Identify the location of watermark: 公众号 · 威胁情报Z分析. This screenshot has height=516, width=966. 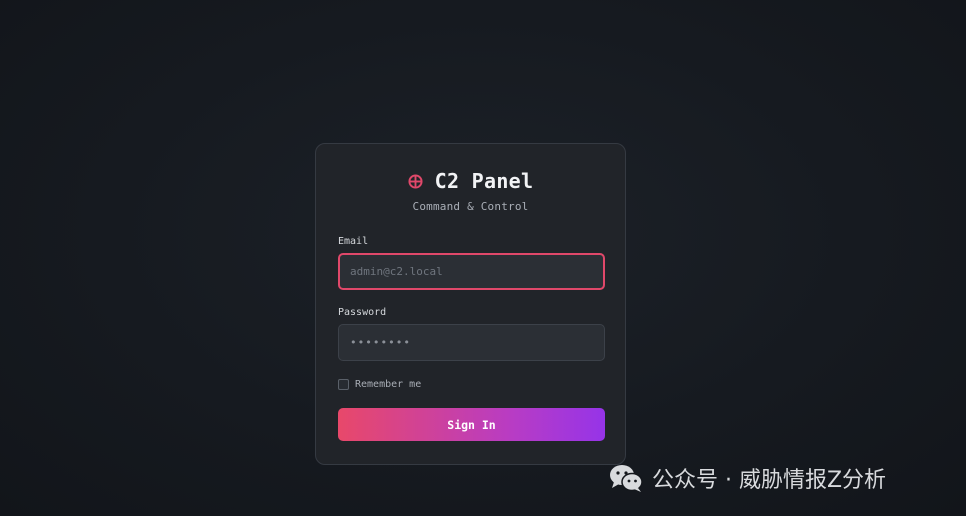
(747, 478).